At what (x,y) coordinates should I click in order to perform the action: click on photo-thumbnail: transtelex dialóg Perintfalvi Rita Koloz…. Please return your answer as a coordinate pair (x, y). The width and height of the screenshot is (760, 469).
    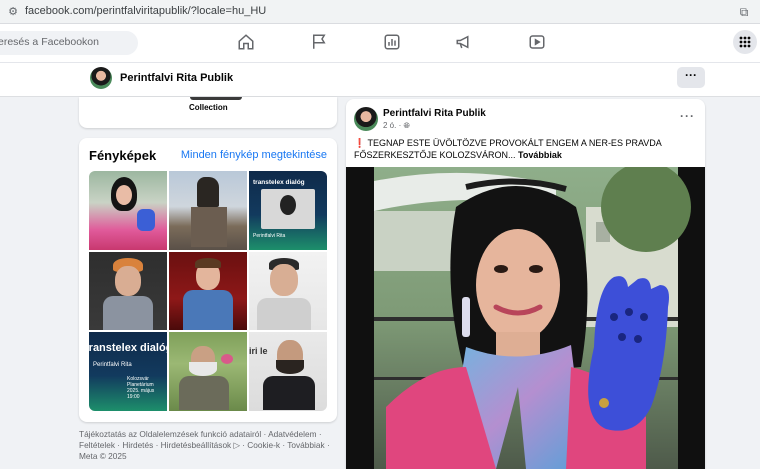
    Looking at the image, I should click on (128, 371).